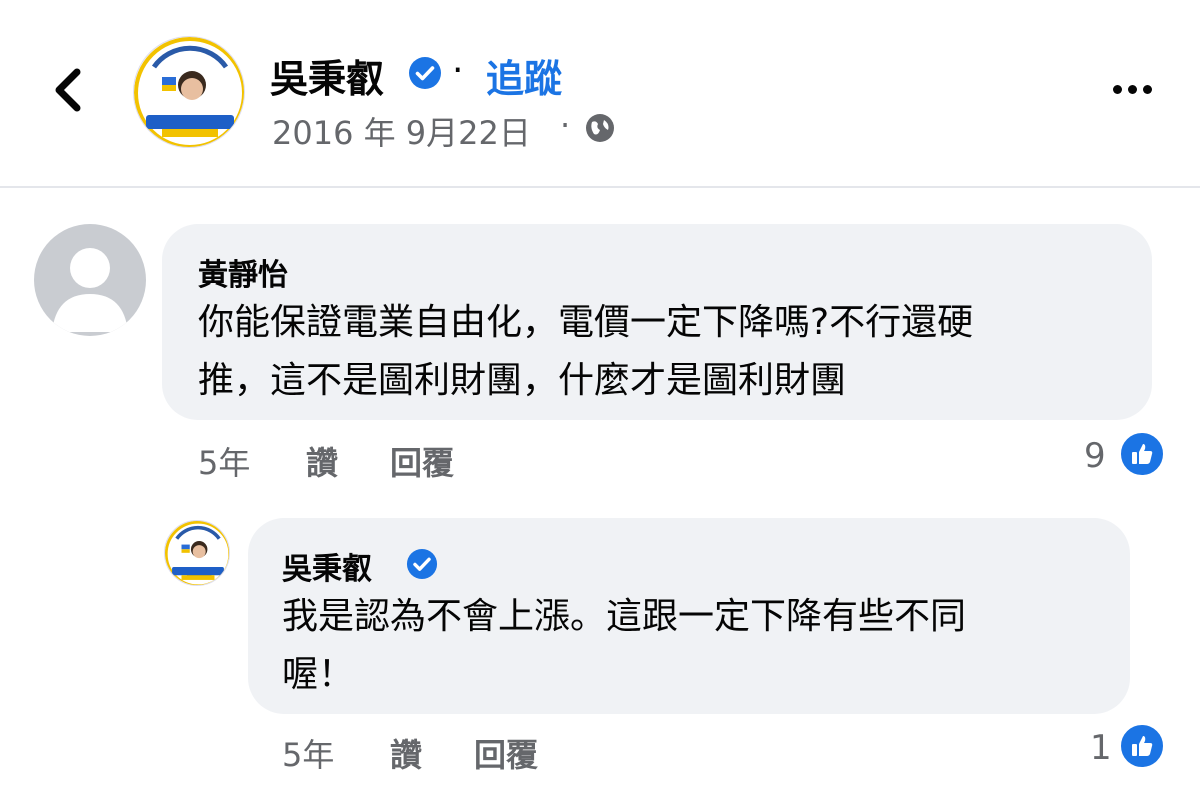  I want to click on reply-time: 5年, so click(308, 753).